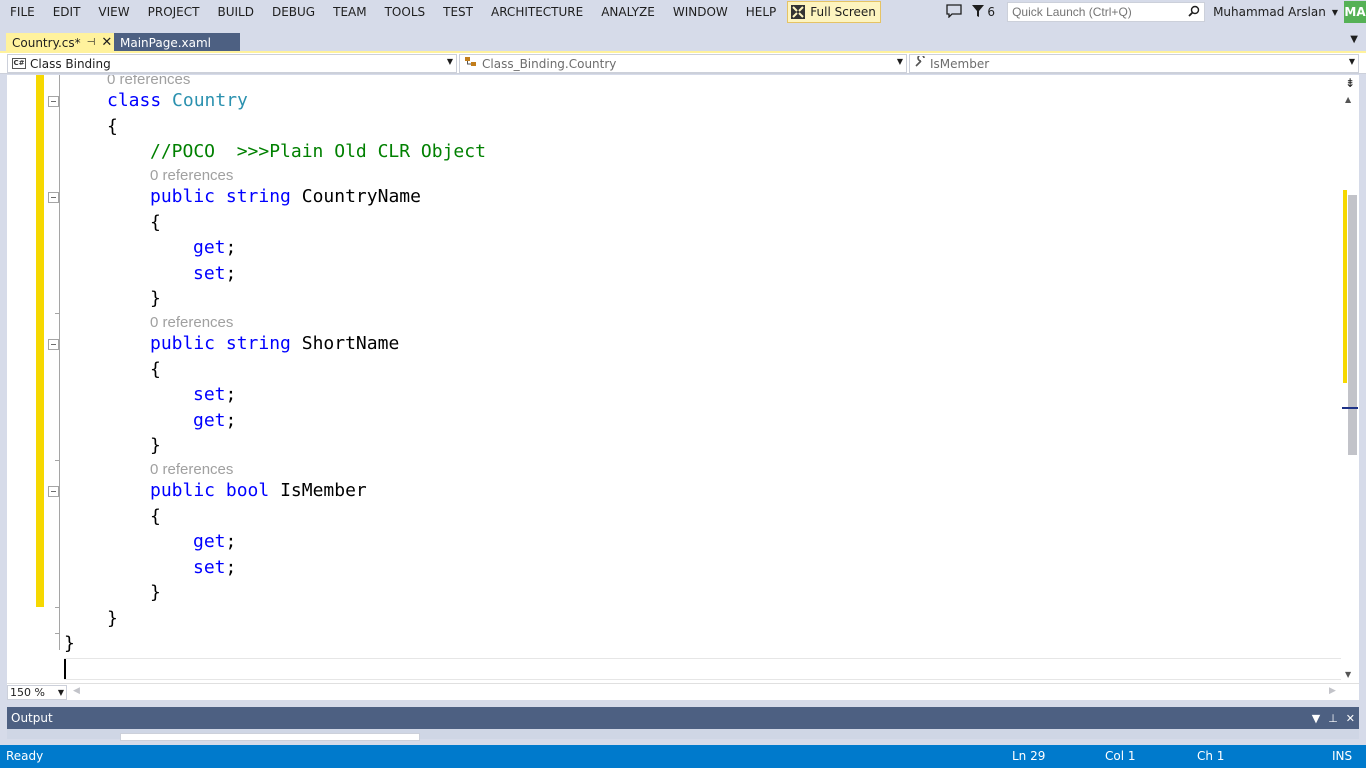 The height and width of the screenshot is (768, 1366). I want to click on scroll-down-icon: ▼, so click(1348, 674).